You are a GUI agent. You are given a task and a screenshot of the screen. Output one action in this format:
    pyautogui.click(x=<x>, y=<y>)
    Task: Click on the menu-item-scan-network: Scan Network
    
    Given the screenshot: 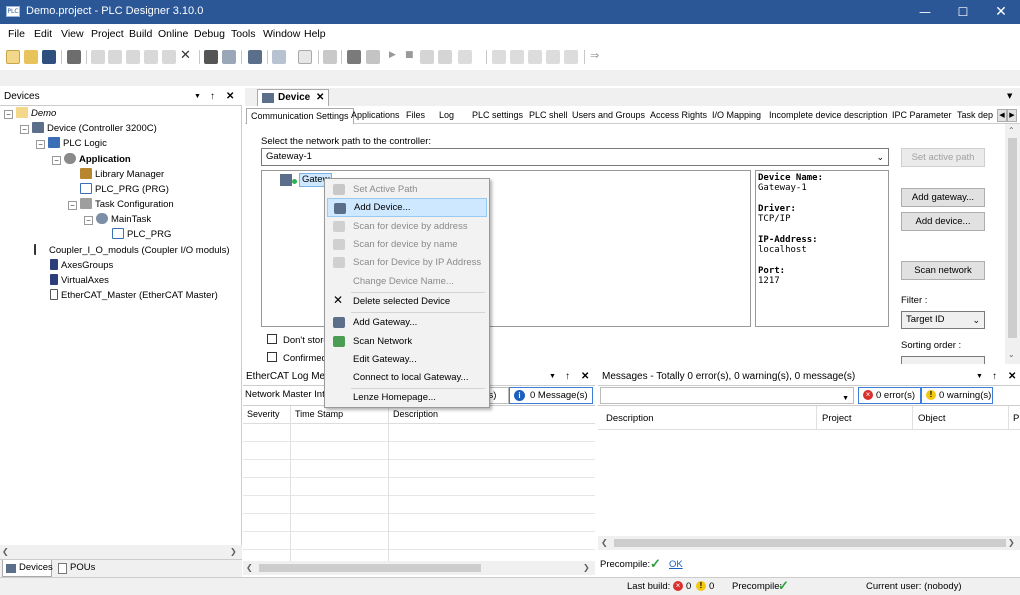 What is the action you would take?
    pyautogui.click(x=407, y=341)
    